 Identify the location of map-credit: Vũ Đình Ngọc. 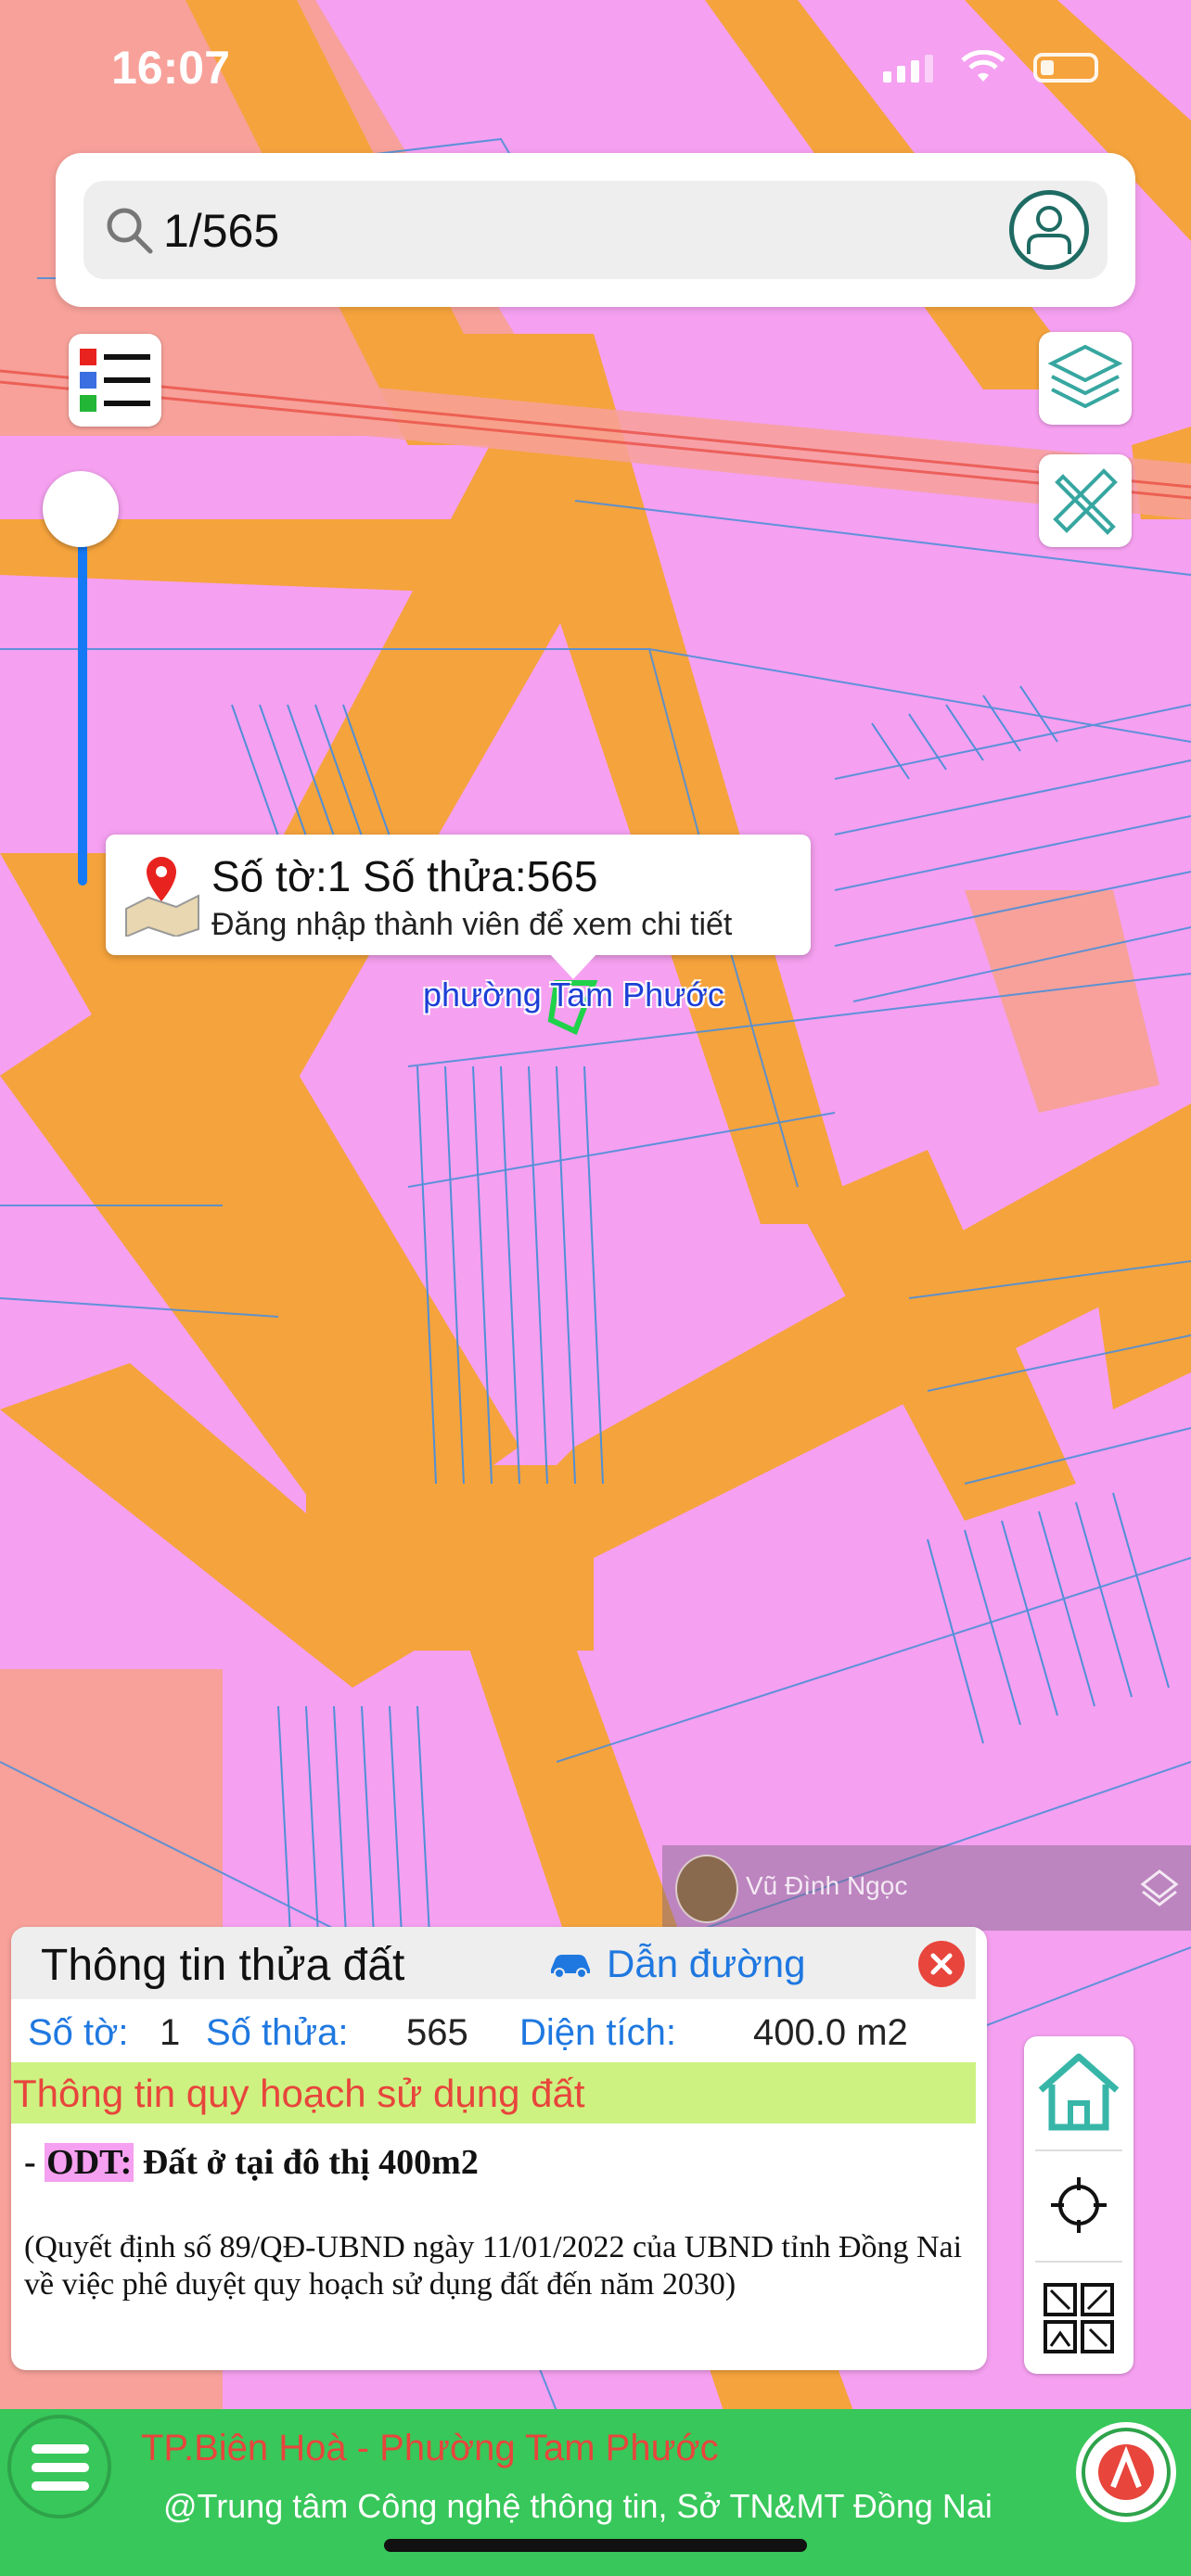
(926, 1888).